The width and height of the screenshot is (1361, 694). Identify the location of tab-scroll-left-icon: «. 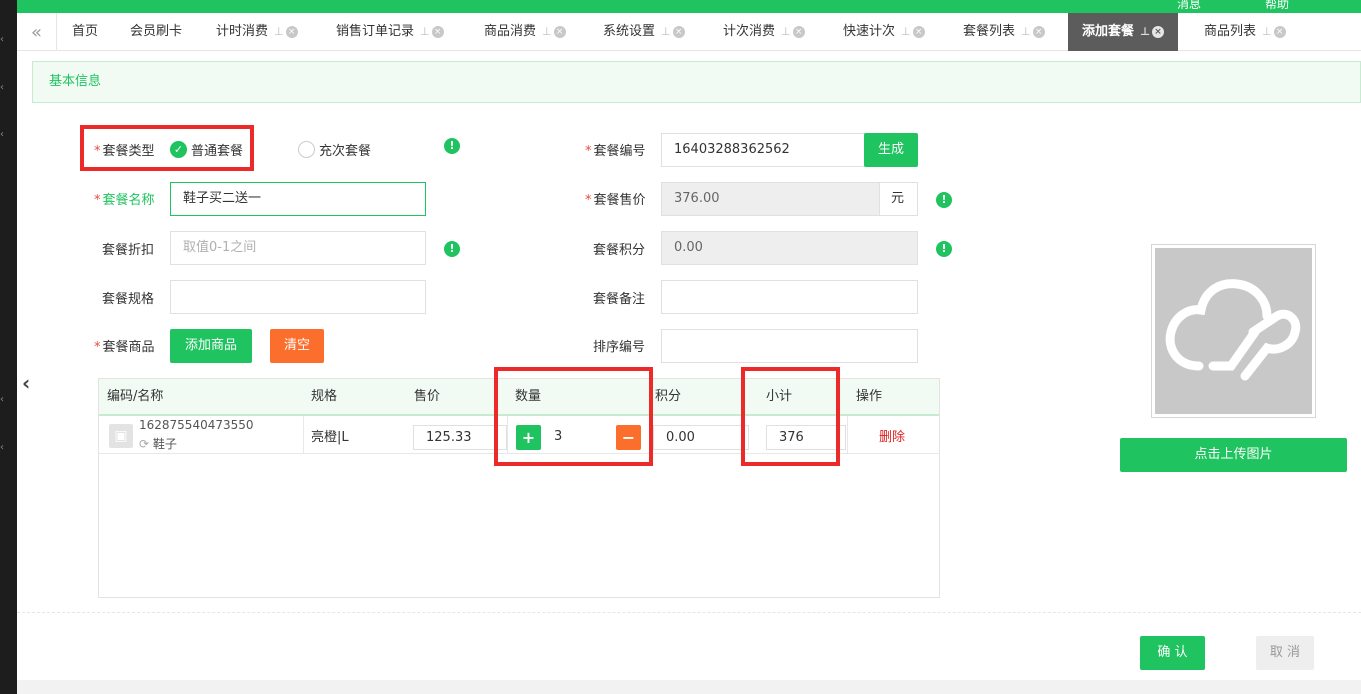
(37, 32).